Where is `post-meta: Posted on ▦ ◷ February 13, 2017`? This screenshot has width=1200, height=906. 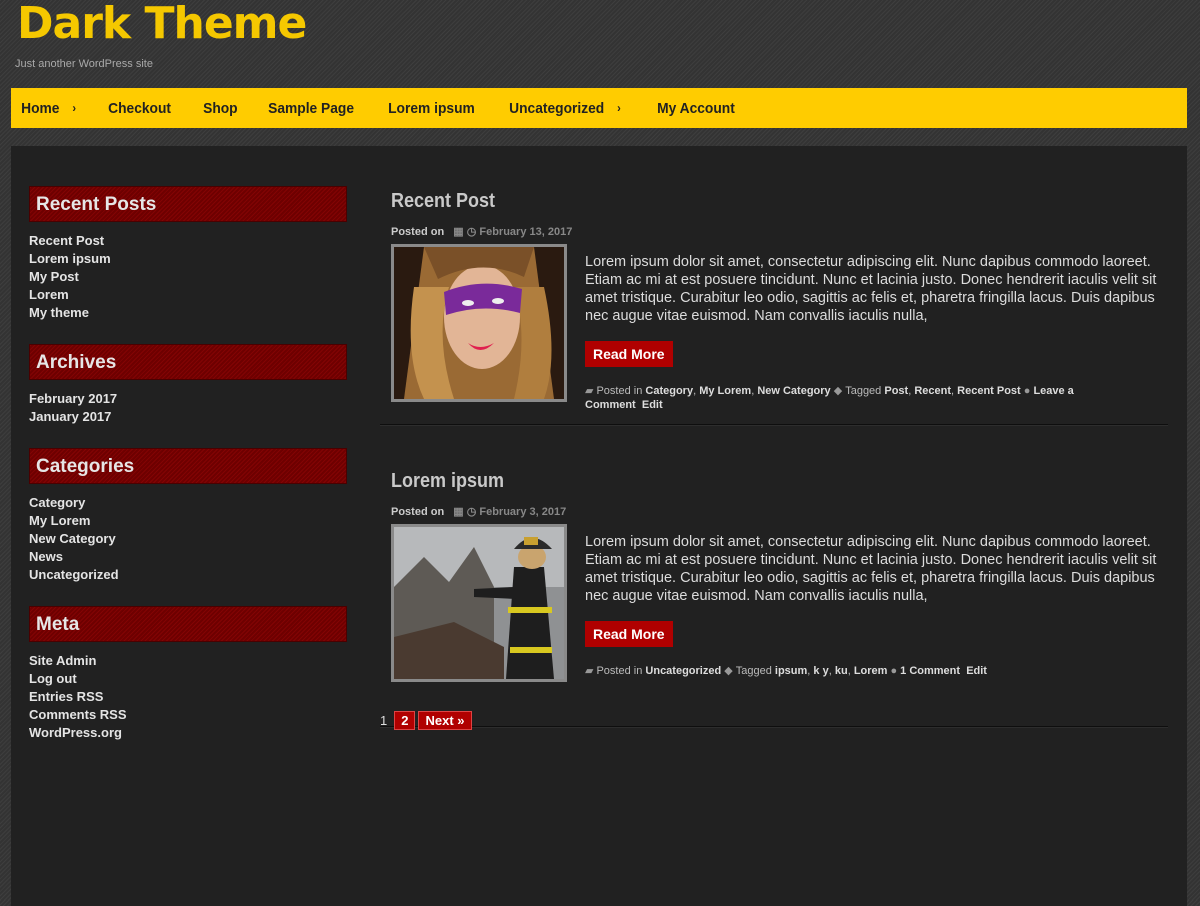 post-meta: Posted on ▦ ◷ February 13, 2017 is located at coordinates (481, 231).